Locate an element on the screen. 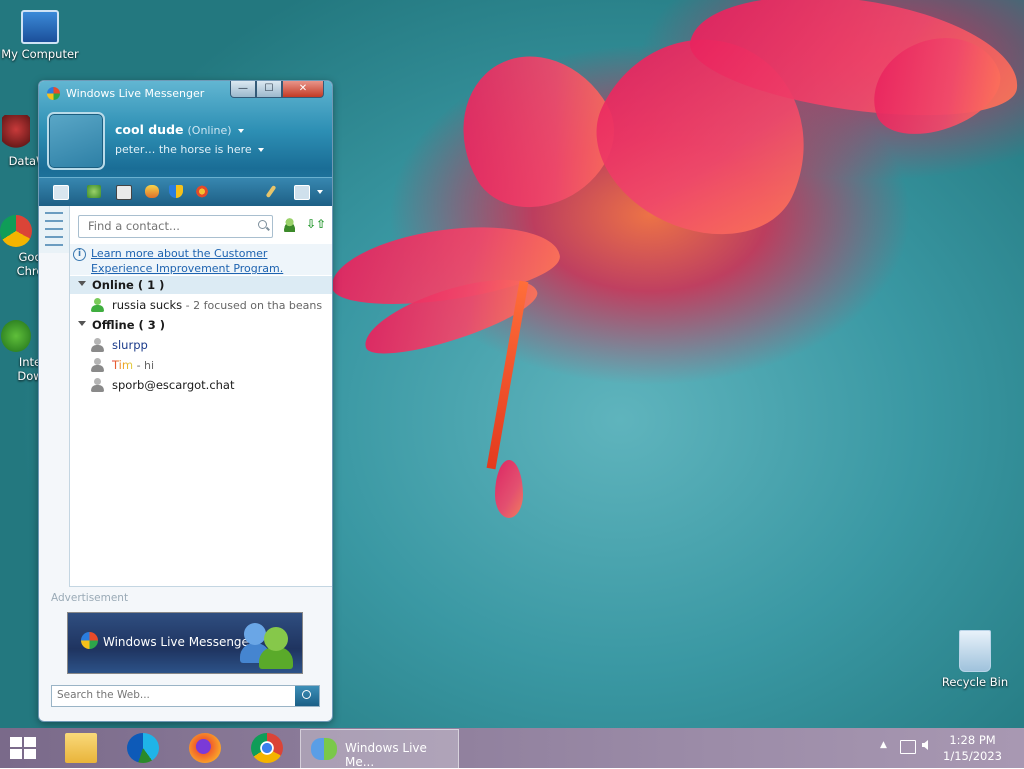 This screenshot has width=1024, height=769. flower-icon is located at coordinates (202, 191).